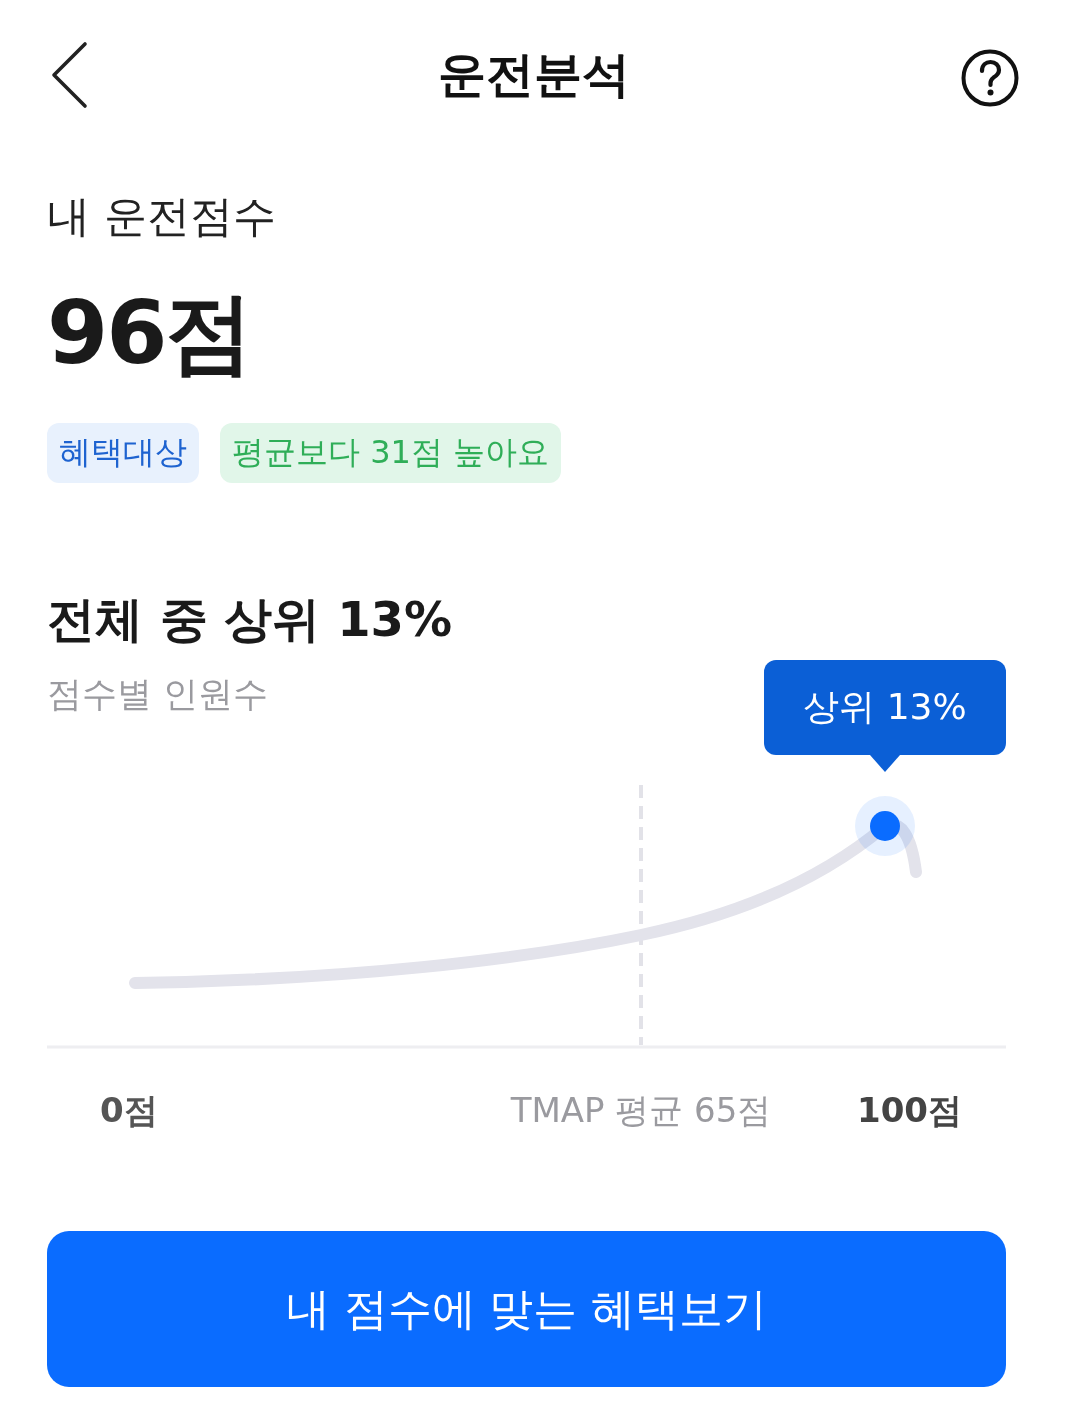 This screenshot has width=1067, height=1424. I want to click on back-button, so click(69, 75).